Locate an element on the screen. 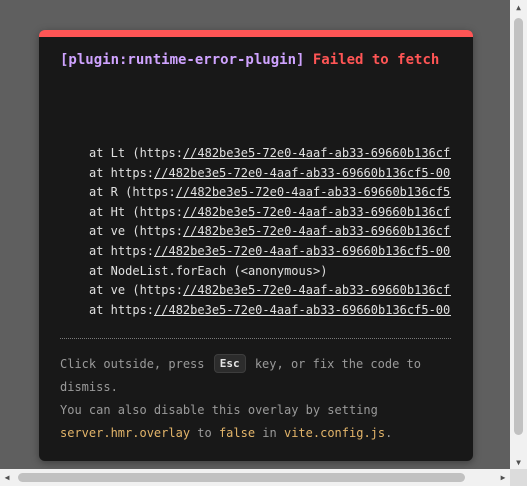  horizontal-scrollbar: ◀ ▶ is located at coordinates (255, 477).